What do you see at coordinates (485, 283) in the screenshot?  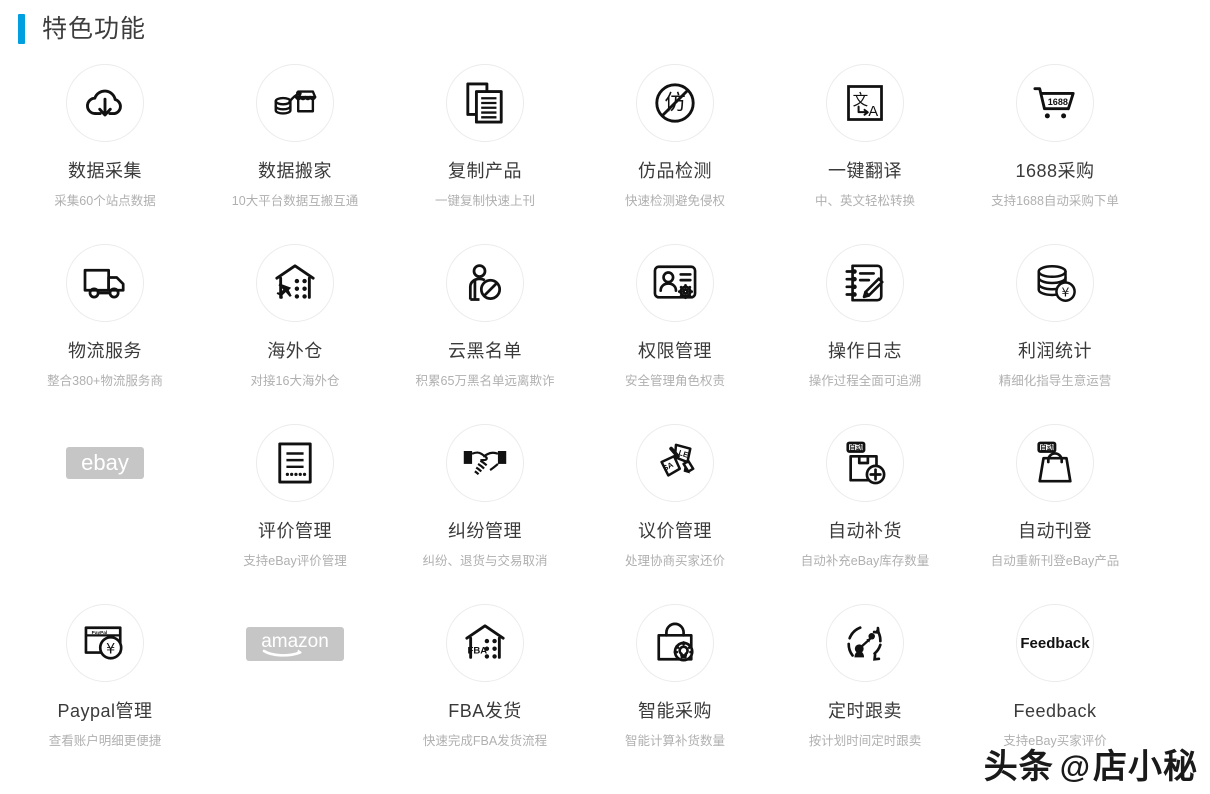 I see `blacklist-user-icon` at bounding box center [485, 283].